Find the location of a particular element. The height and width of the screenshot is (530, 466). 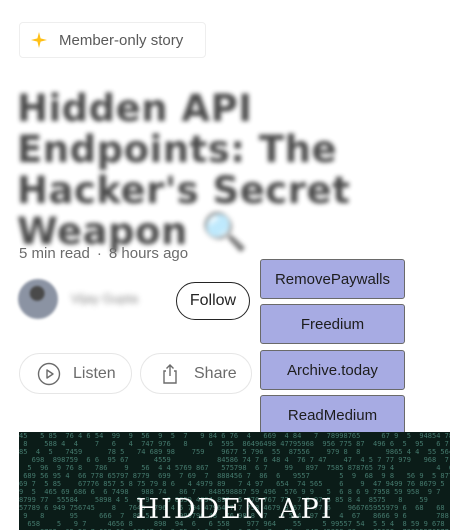

removepaywalls-link: RemovePaywalls is located at coordinates (332, 279).